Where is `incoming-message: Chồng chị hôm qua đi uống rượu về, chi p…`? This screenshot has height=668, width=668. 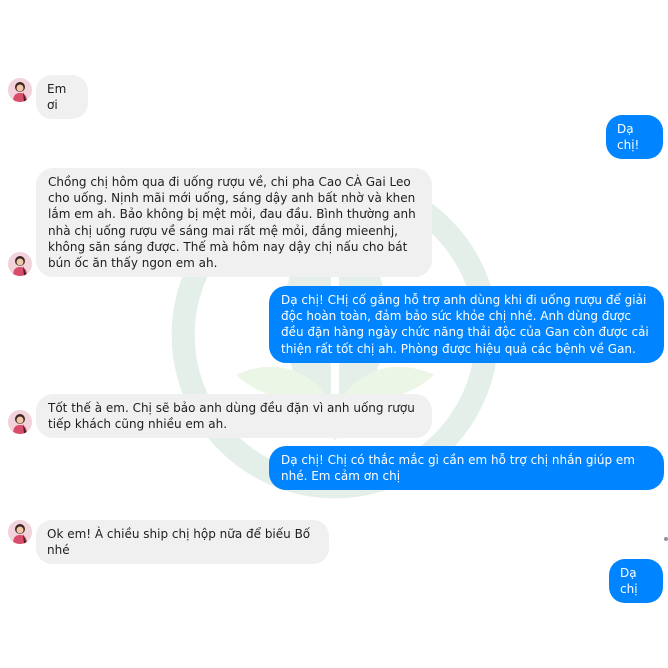 incoming-message: Chồng chị hôm qua đi uống rượu về, chi p… is located at coordinates (234, 223).